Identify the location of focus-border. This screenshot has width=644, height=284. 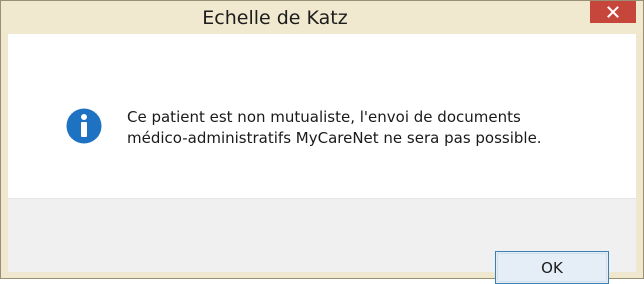
(552, 267).